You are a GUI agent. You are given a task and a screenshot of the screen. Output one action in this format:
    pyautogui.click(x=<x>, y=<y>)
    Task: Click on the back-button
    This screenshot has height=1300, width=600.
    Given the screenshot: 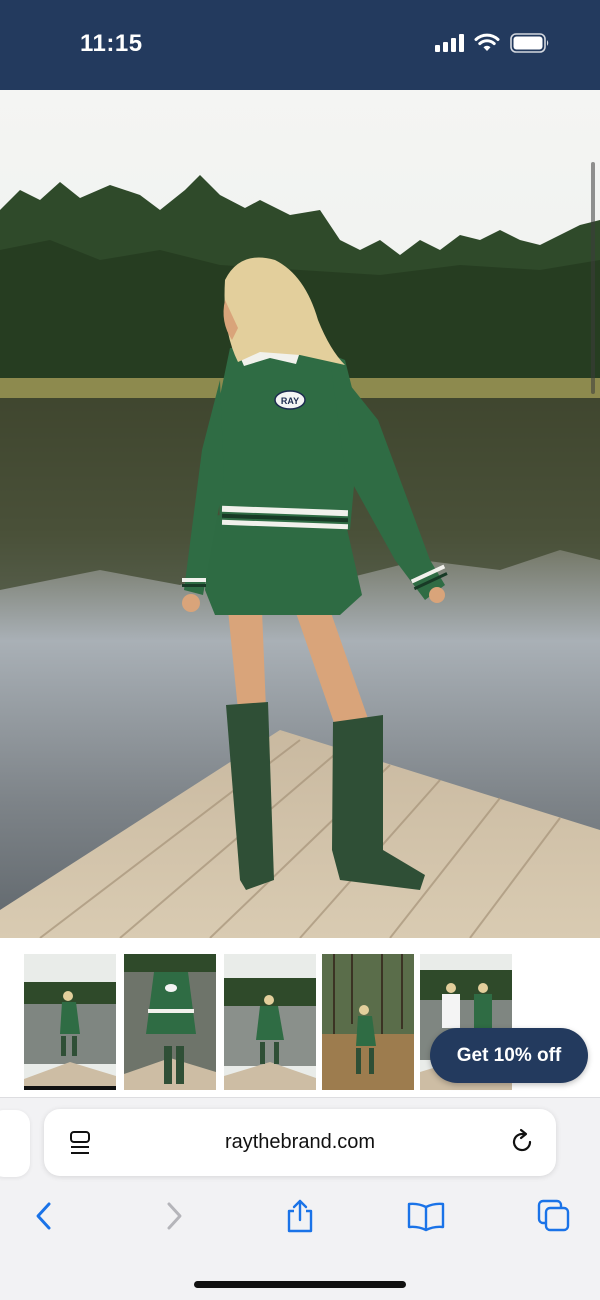 What is the action you would take?
    pyautogui.click(x=44, y=1216)
    